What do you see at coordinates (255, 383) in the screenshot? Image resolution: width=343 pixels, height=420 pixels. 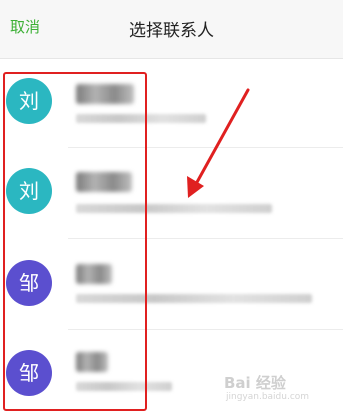 I see `watermark-logo: Bai 经验` at bounding box center [255, 383].